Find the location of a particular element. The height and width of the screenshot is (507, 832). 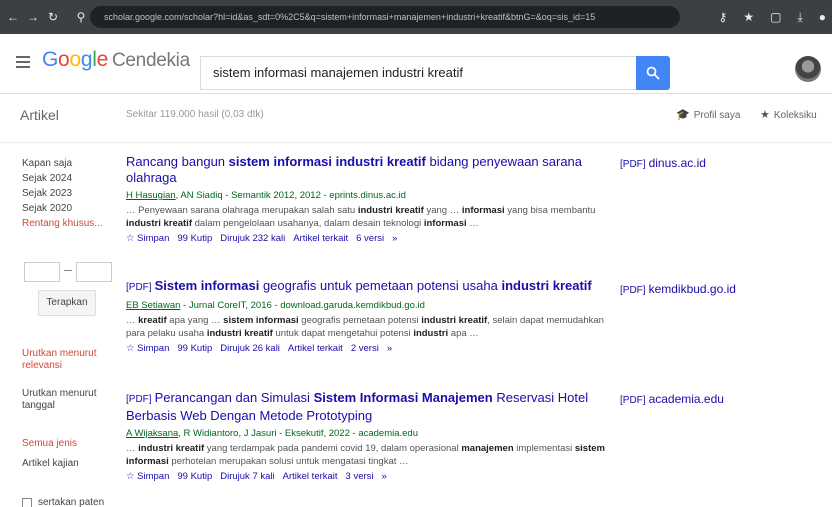

filter-any-time: Kapan saja is located at coordinates (47, 163).